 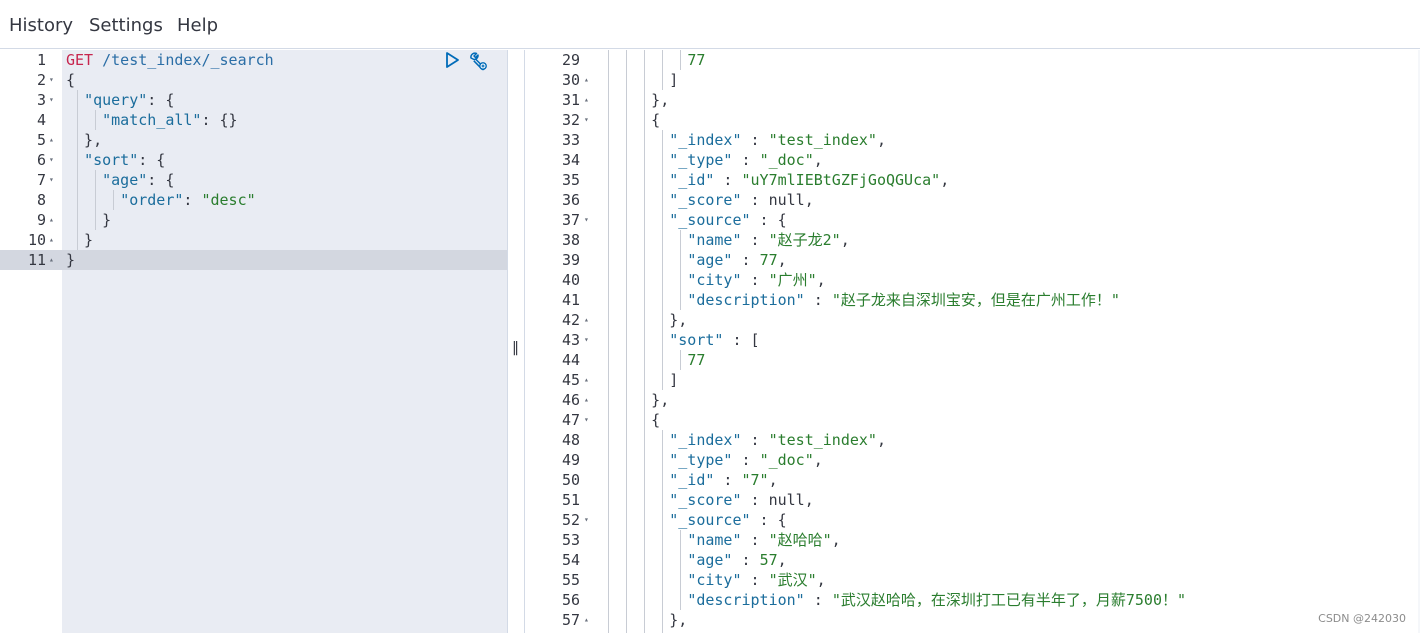 I want to click on line-number: 46, so click(x=570, y=400).